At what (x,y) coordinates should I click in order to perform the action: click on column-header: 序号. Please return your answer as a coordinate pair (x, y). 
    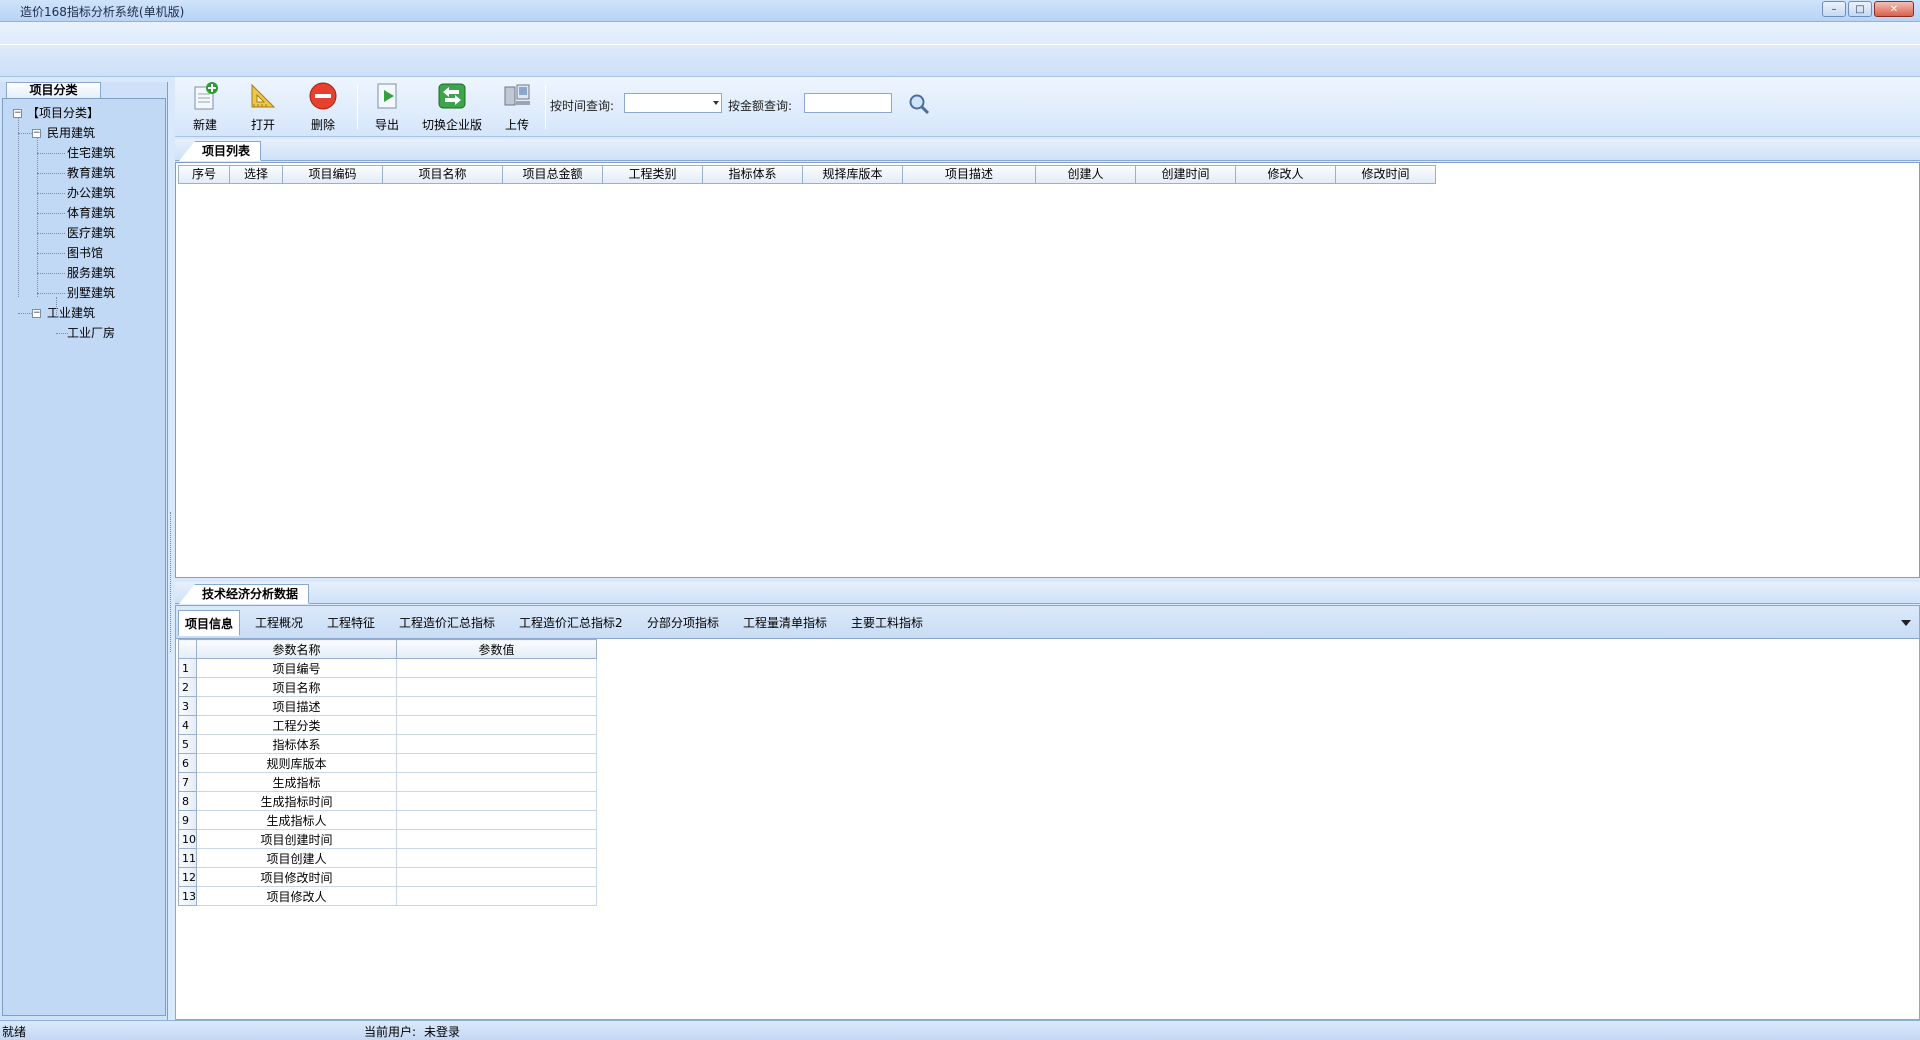
    Looking at the image, I should click on (204, 174).